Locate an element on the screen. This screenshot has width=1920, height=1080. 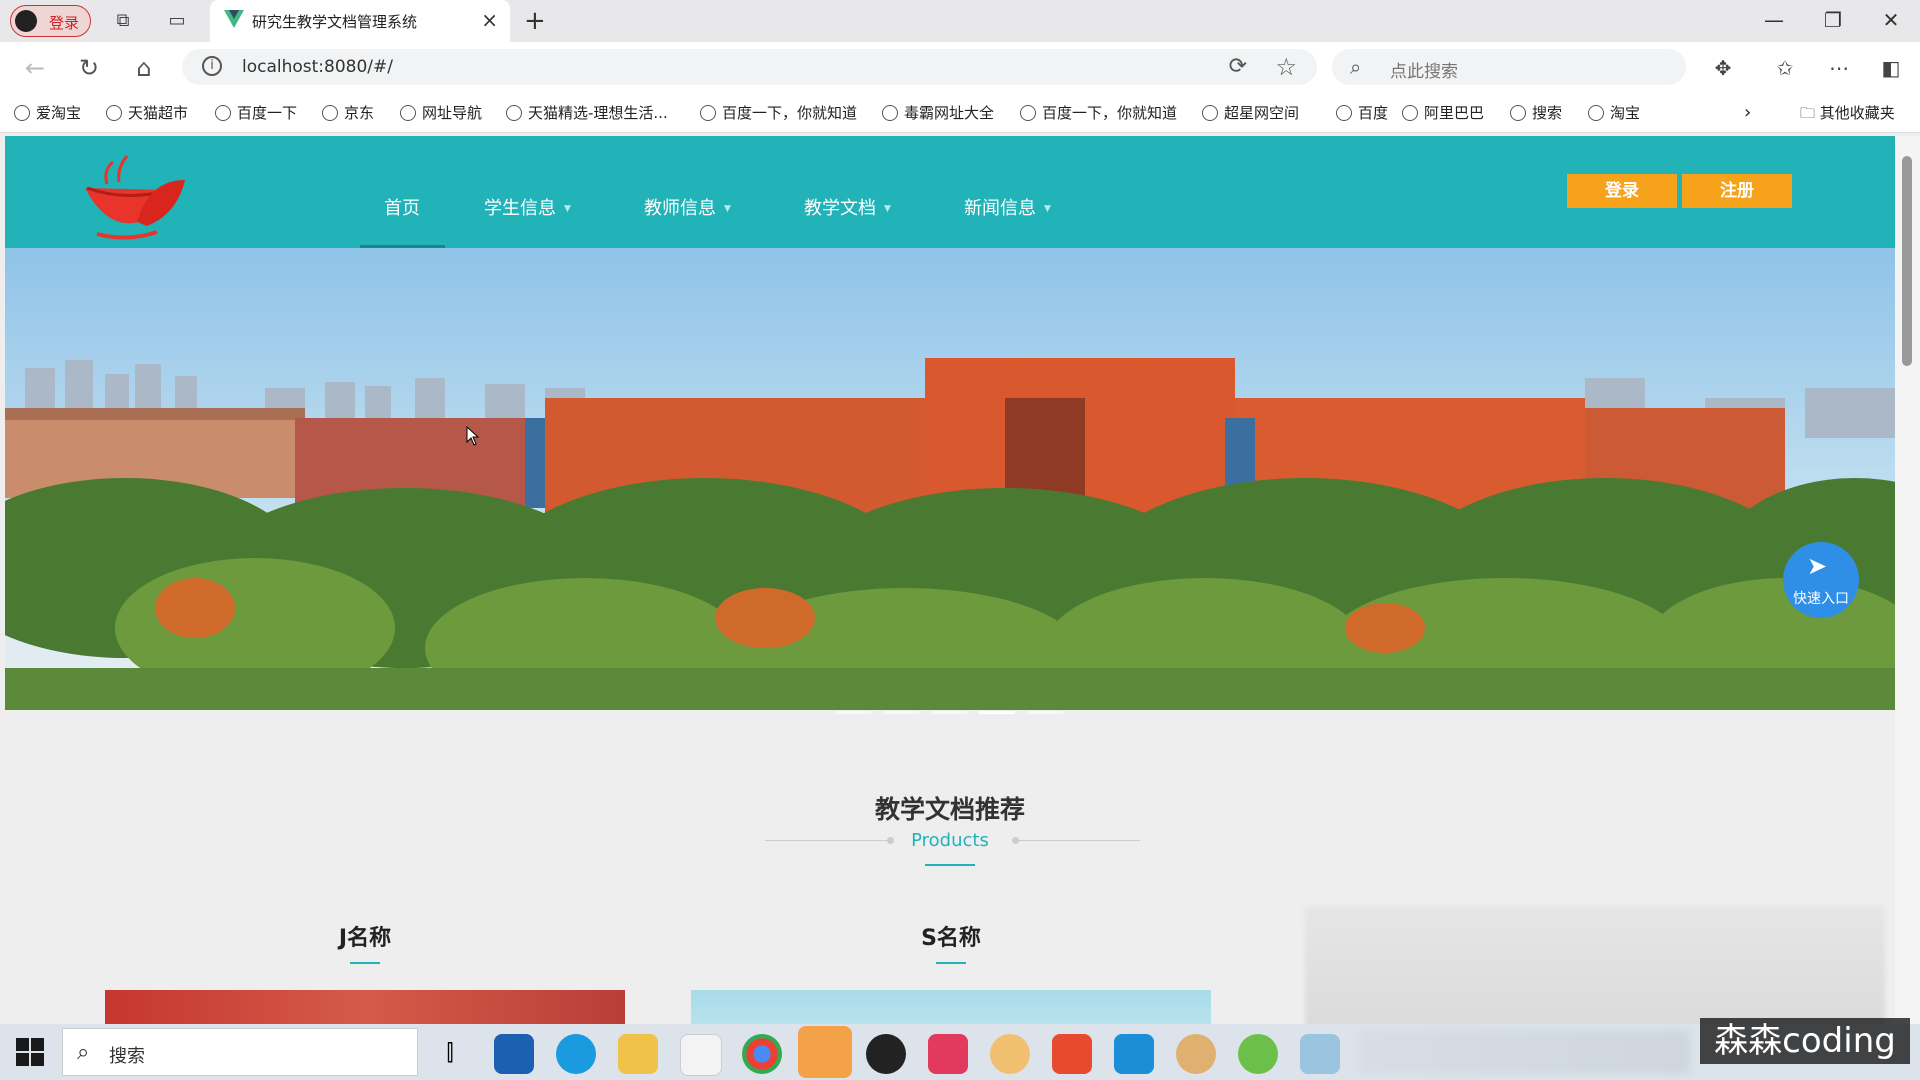
misc-app-icon is located at coordinates (1320, 1054).